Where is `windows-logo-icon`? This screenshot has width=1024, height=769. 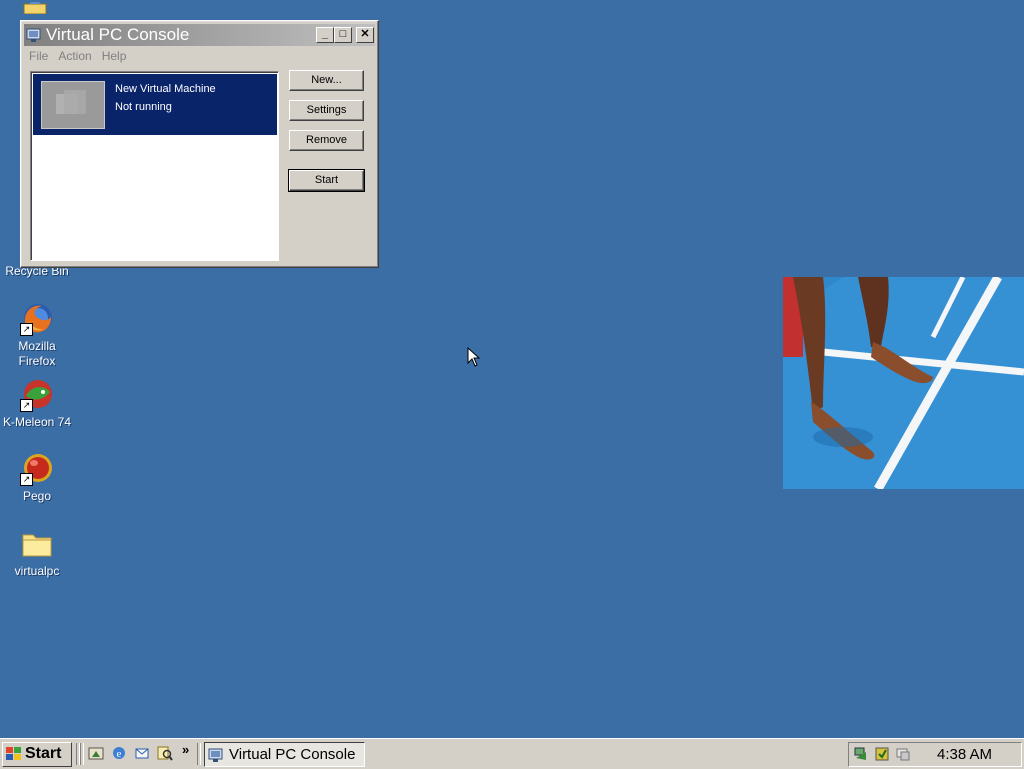
windows-logo-icon is located at coordinates (14, 754).